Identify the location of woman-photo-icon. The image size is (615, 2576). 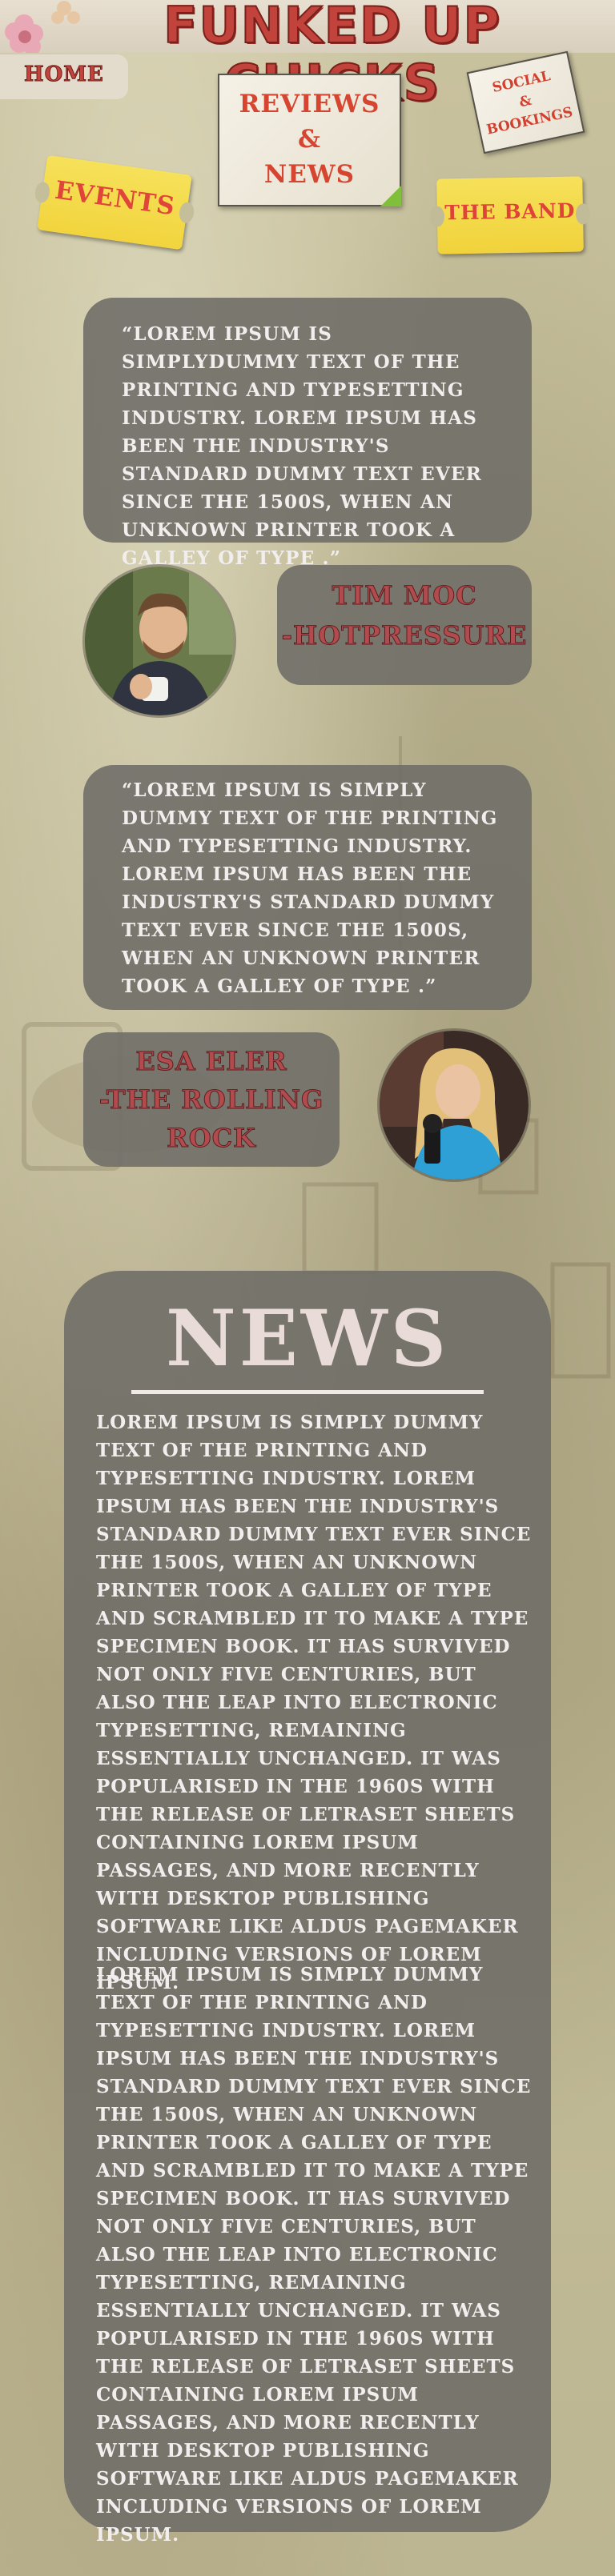
(455, 1105).